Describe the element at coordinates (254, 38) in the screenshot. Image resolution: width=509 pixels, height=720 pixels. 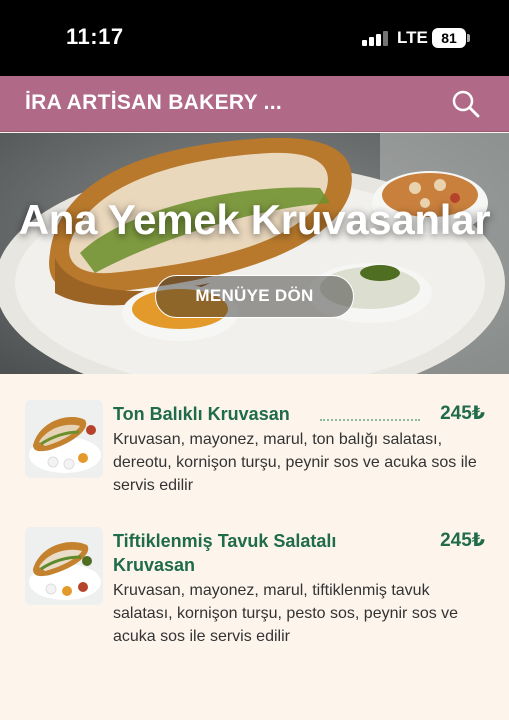
I see `status-bar: 11:17 LTE 81` at that location.